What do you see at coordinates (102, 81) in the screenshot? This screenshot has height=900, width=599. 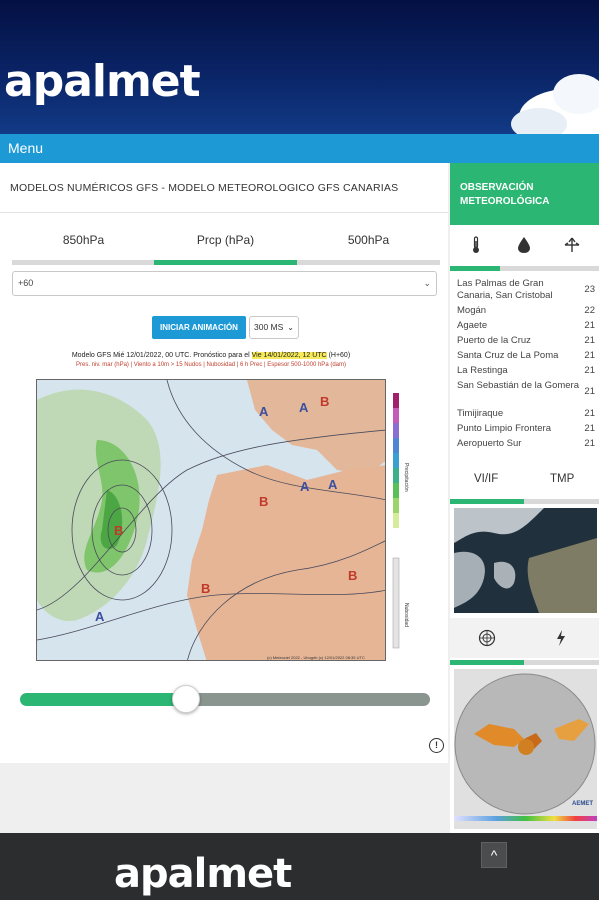 I see `site-logo: apalmet` at bounding box center [102, 81].